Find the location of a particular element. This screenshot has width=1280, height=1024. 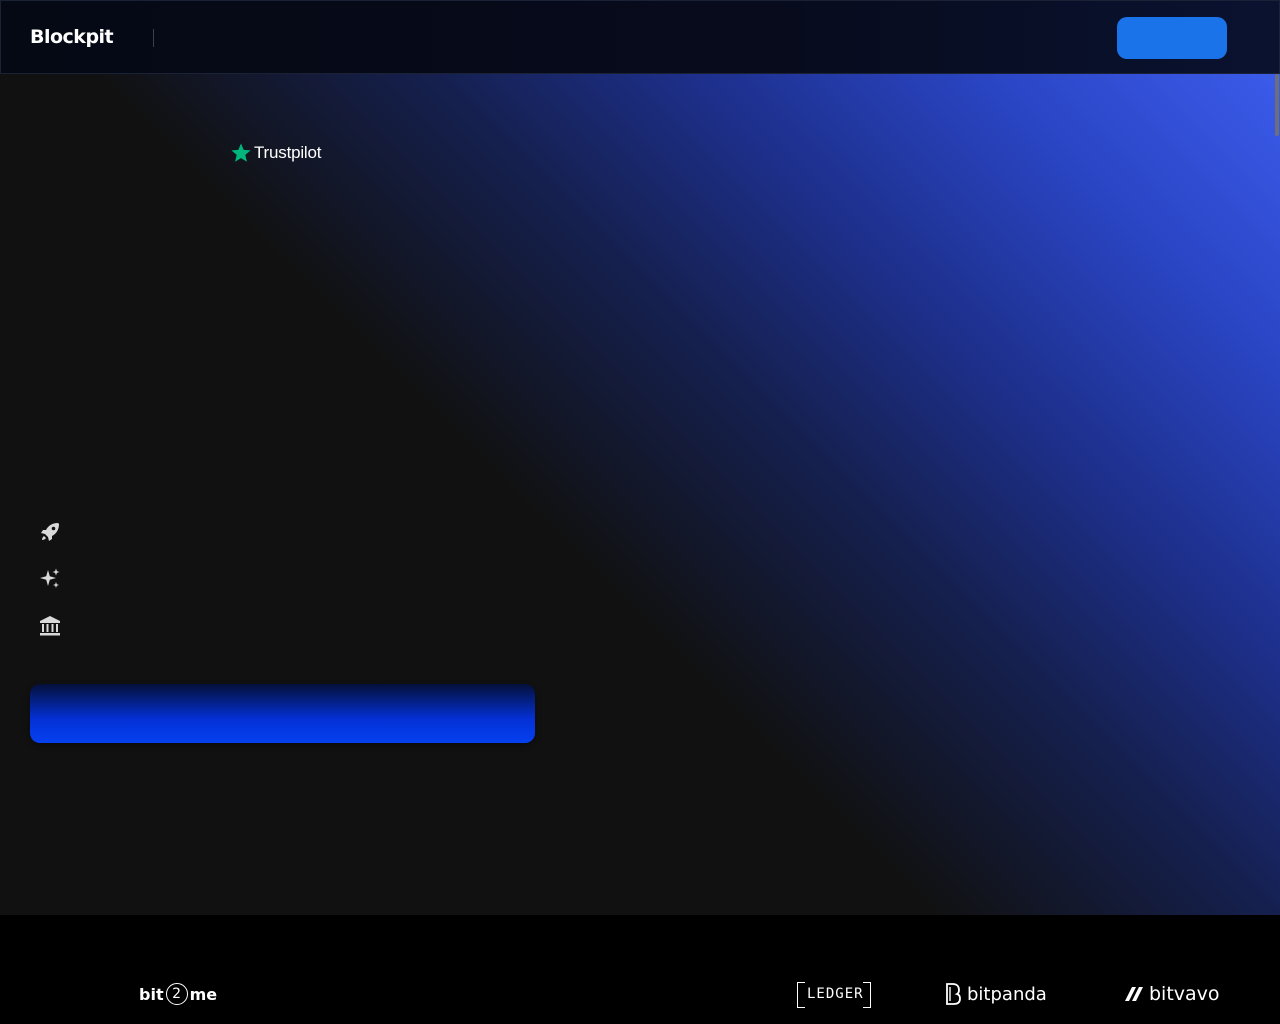

bitvavo-logo: bitvavo is located at coordinates (1172, 994).